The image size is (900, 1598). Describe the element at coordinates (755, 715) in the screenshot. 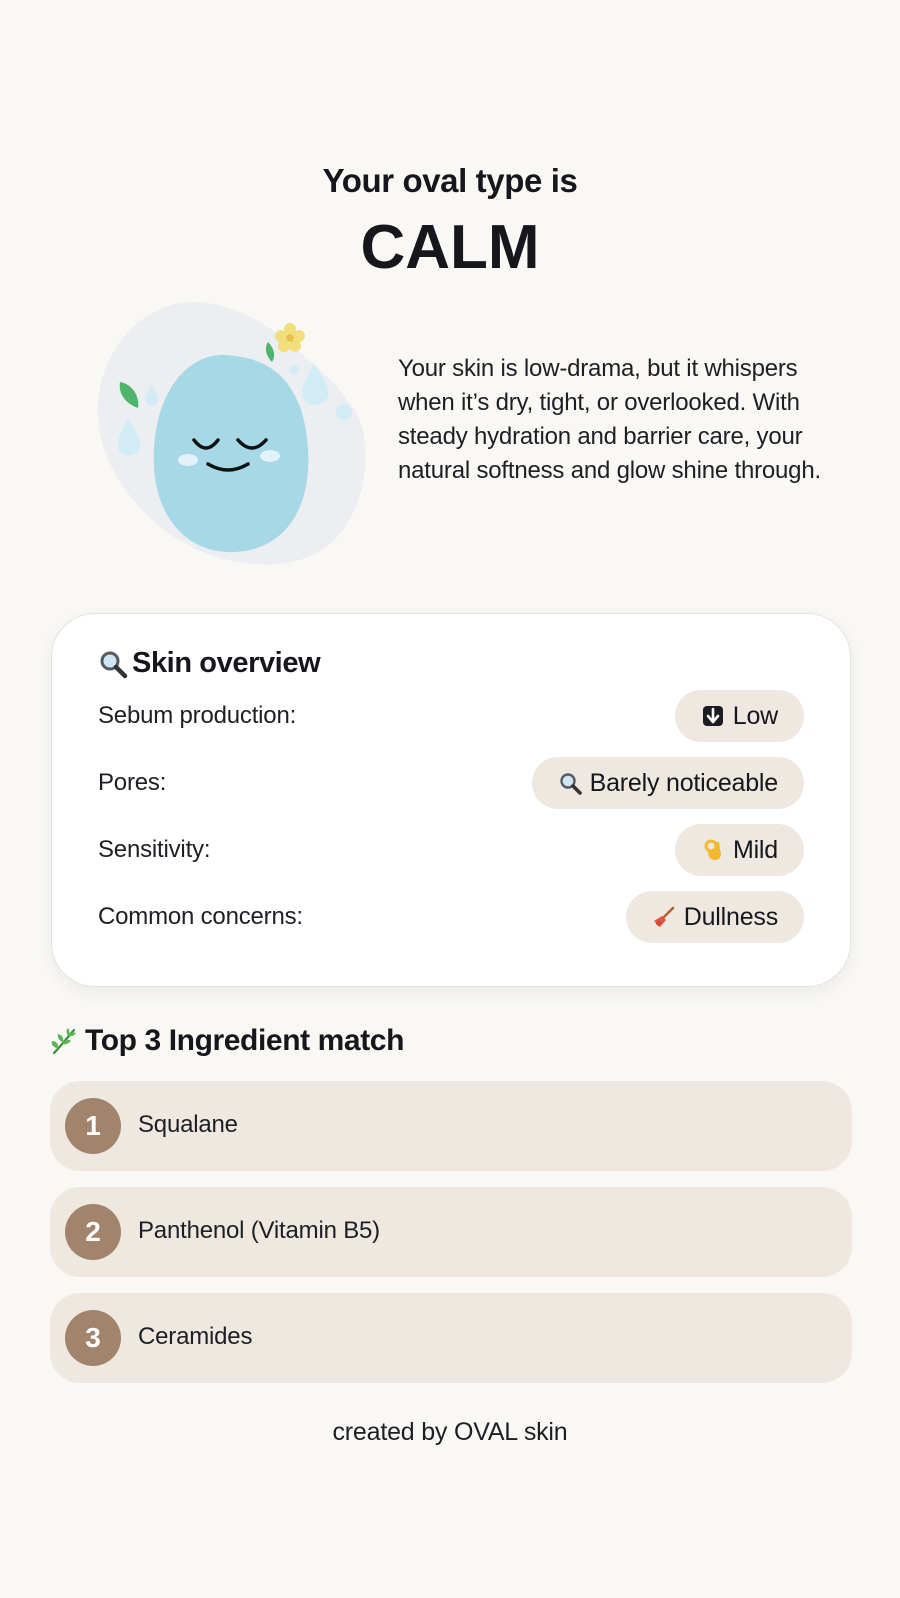

I see `overview-value: Low` at that location.